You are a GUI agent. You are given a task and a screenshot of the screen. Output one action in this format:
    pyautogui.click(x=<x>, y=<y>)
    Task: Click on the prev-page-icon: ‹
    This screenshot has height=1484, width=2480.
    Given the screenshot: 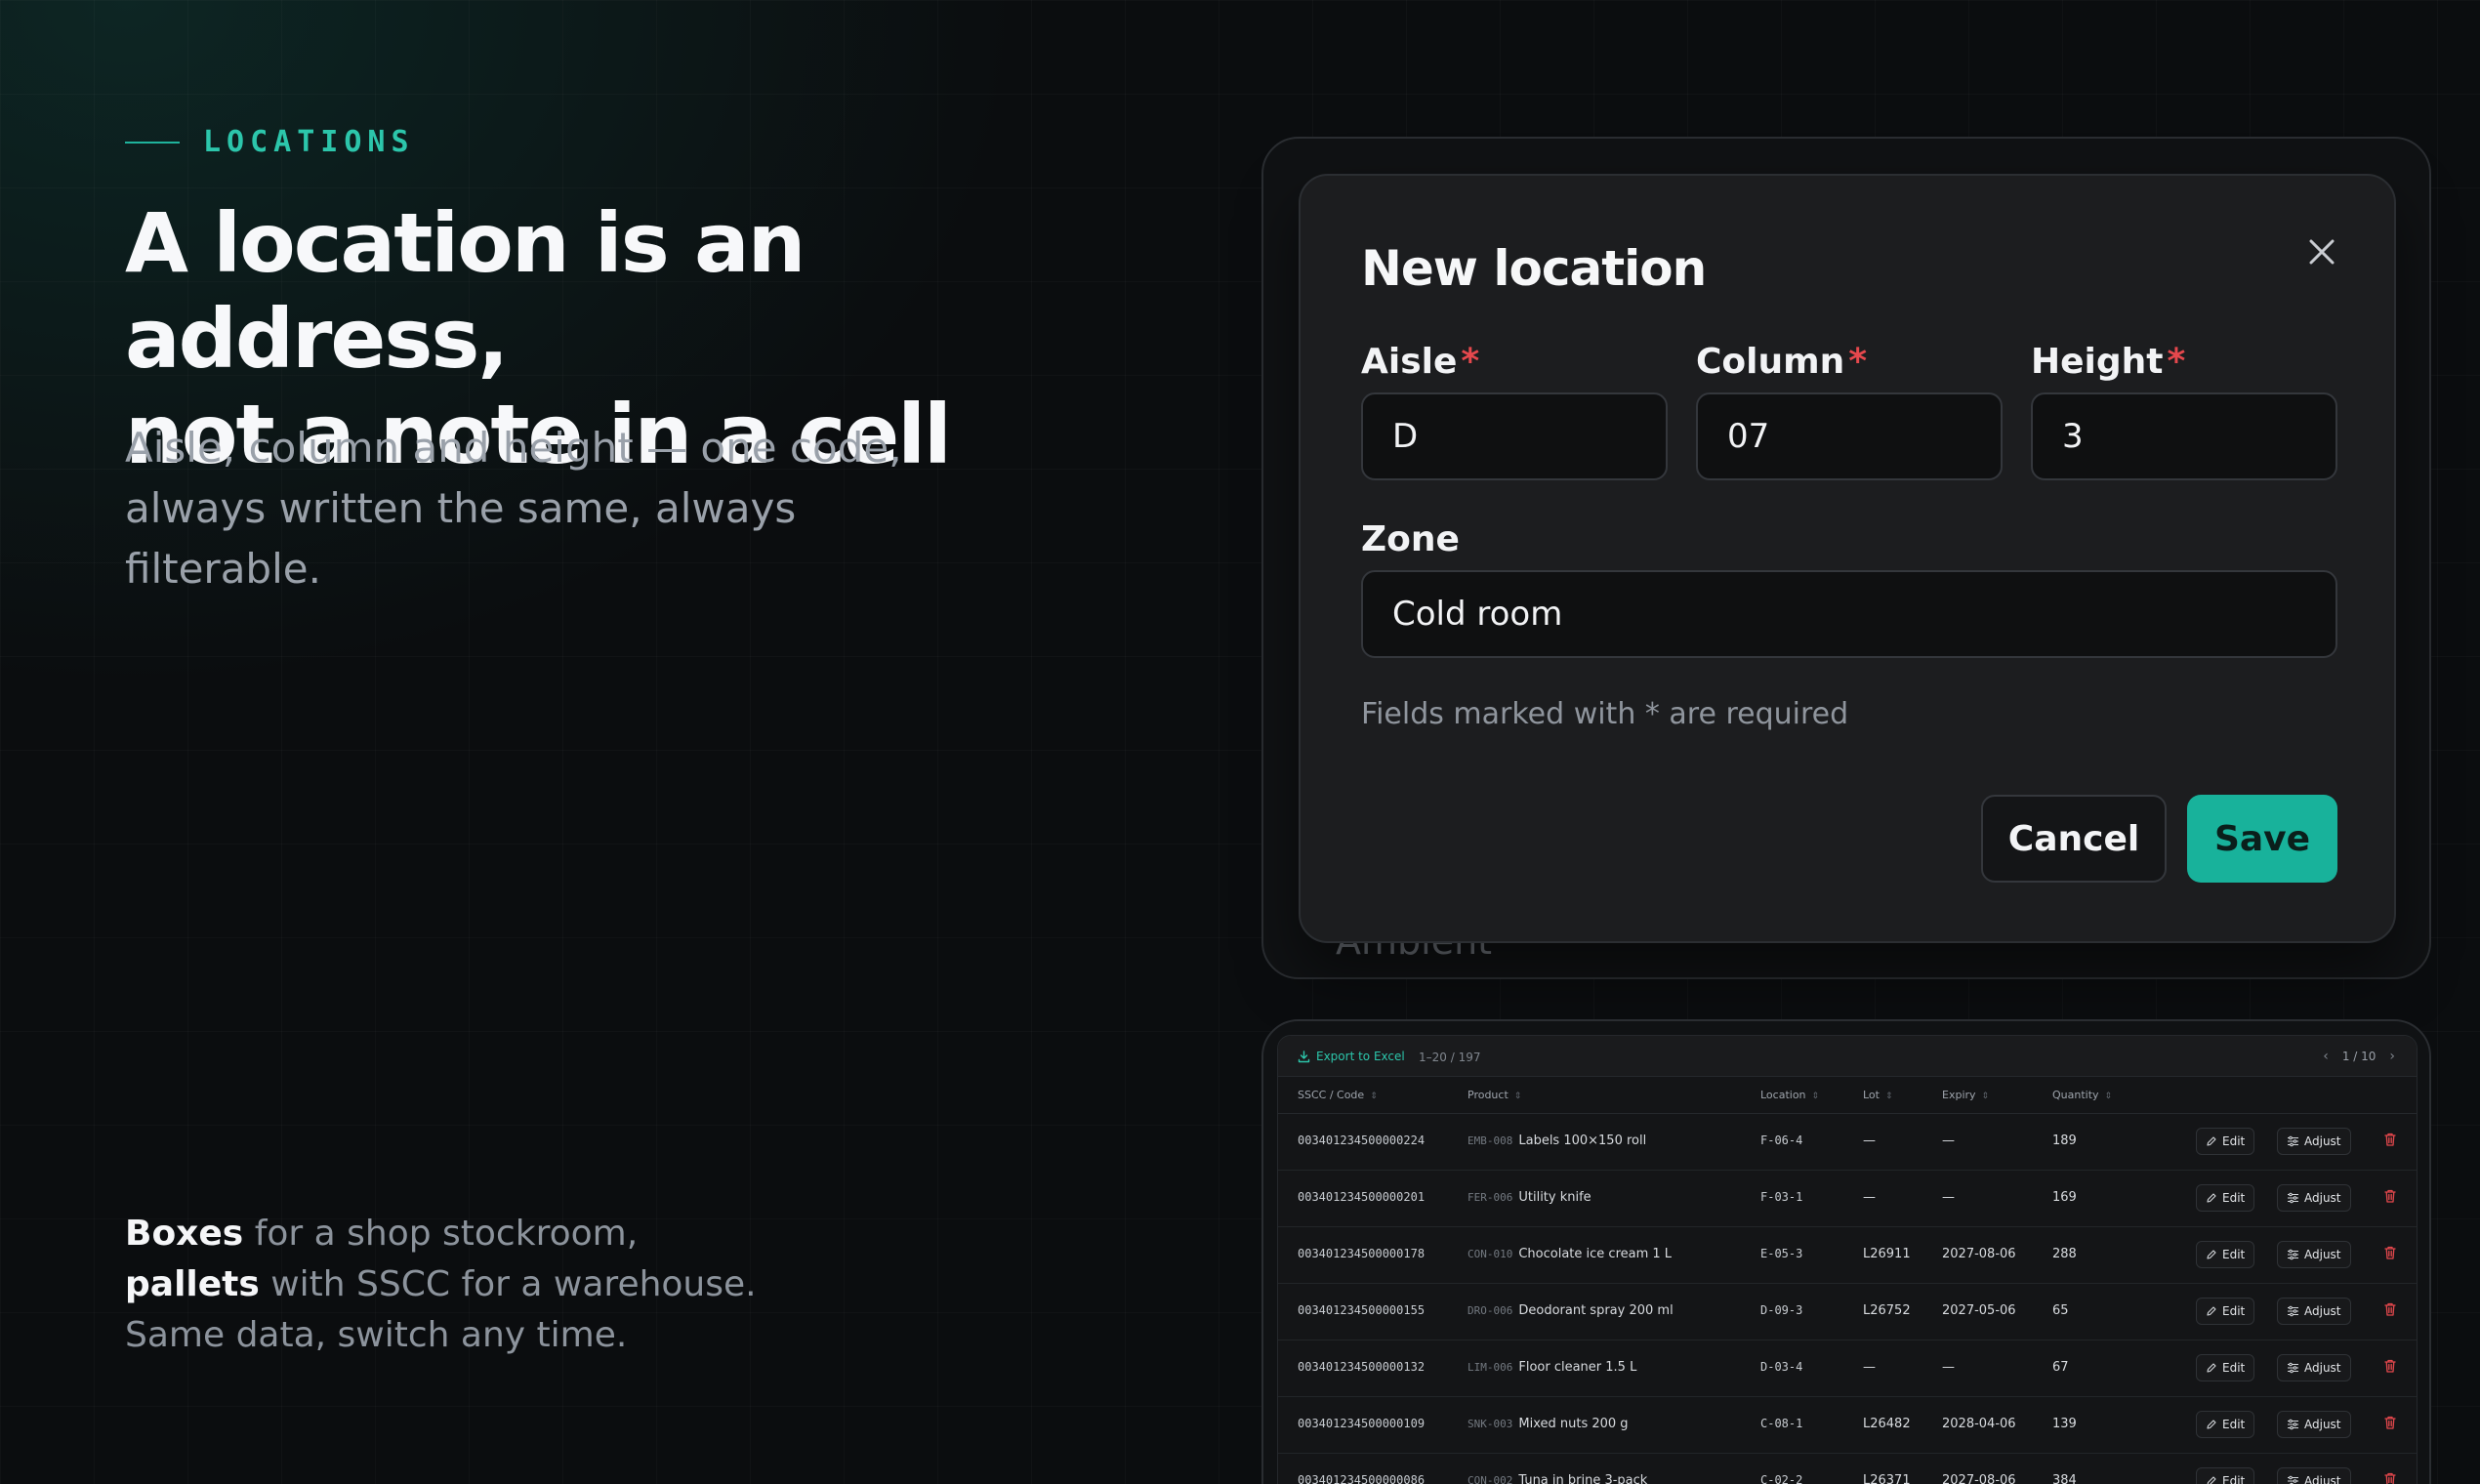 What is the action you would take?
    pyautogui.click(x=2326, y=1057)
    